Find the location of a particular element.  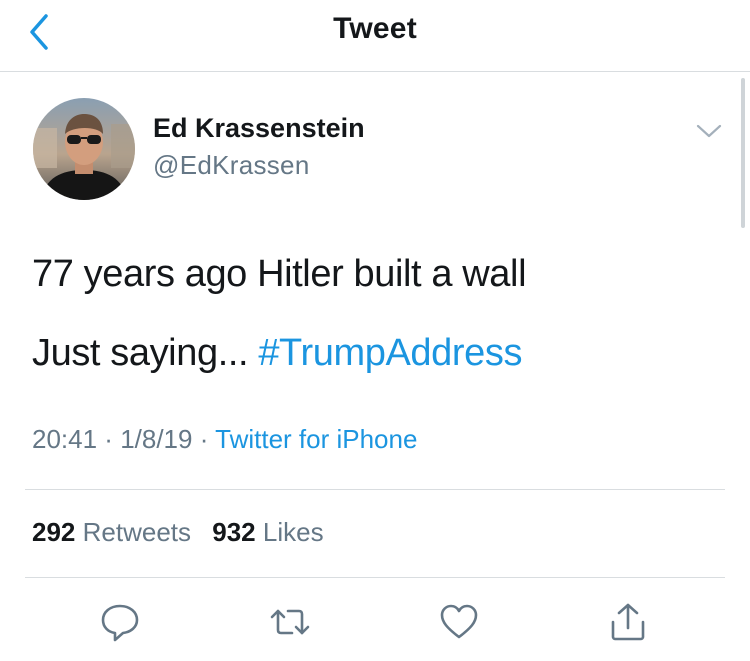

tweet-meta: 20:41 · 1/8/19 · Twitter for iPhone is located at coordinates (224, 439).